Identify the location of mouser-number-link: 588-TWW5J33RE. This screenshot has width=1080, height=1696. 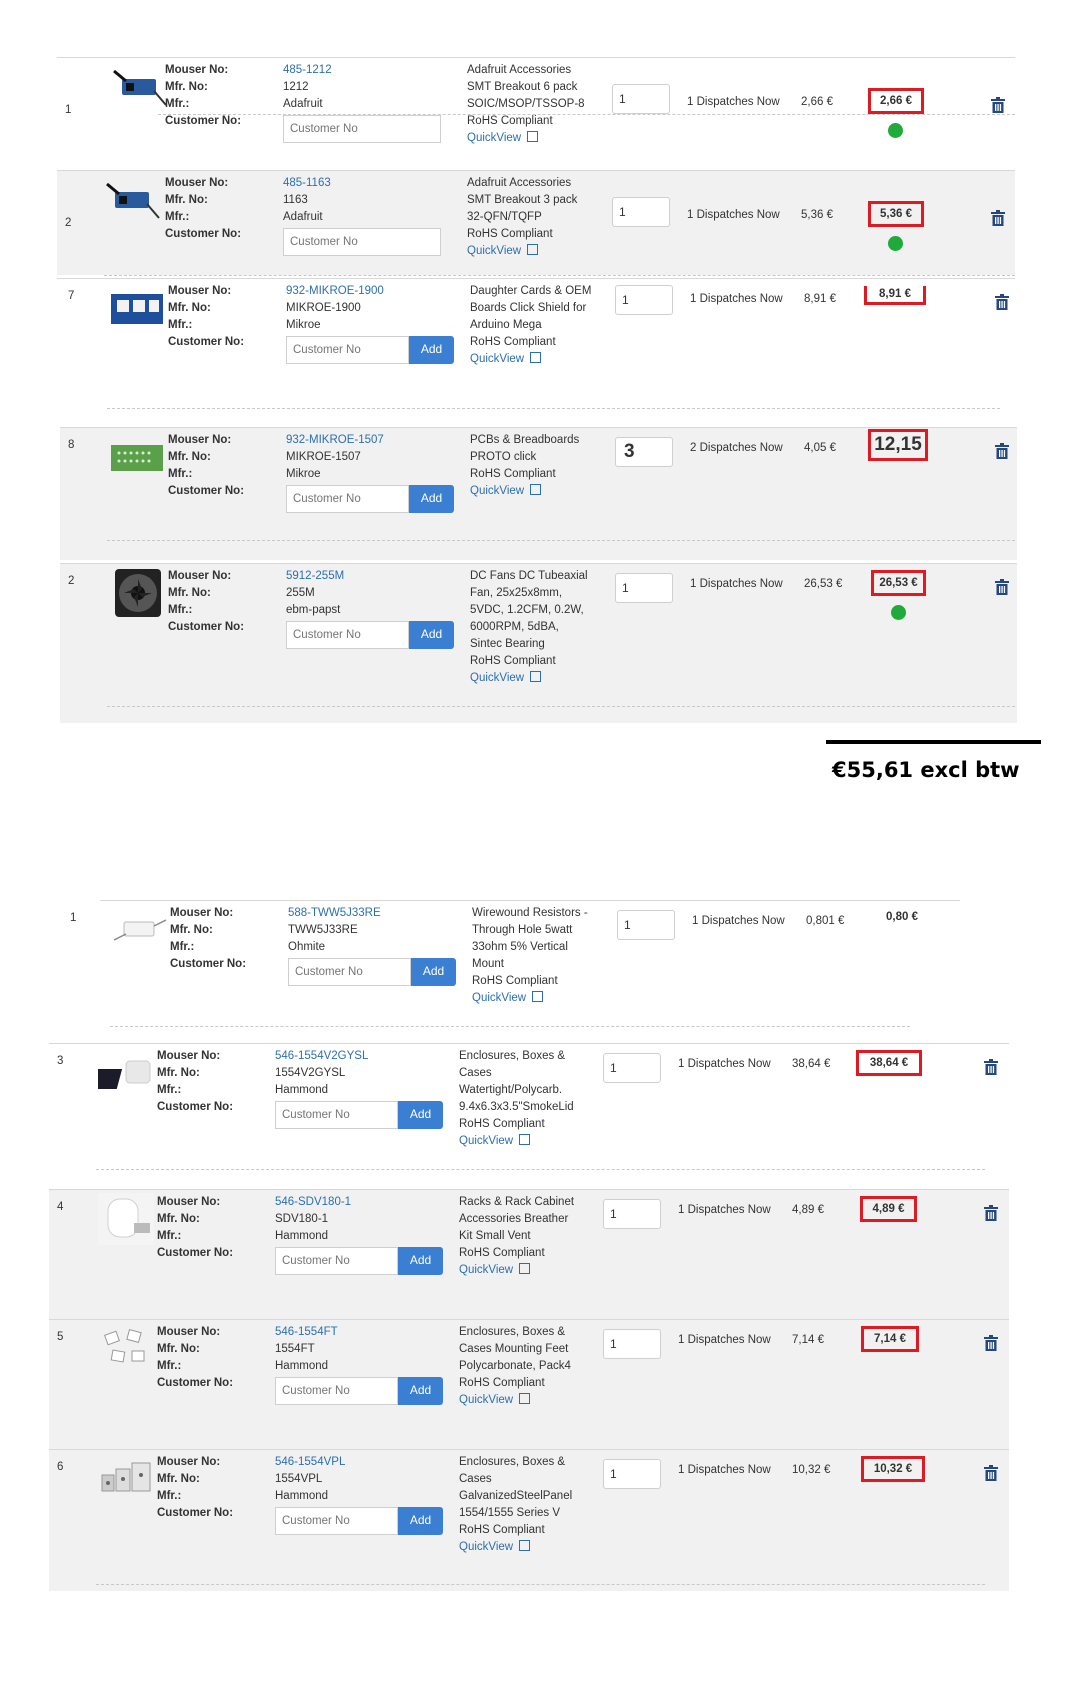
(334, 913).